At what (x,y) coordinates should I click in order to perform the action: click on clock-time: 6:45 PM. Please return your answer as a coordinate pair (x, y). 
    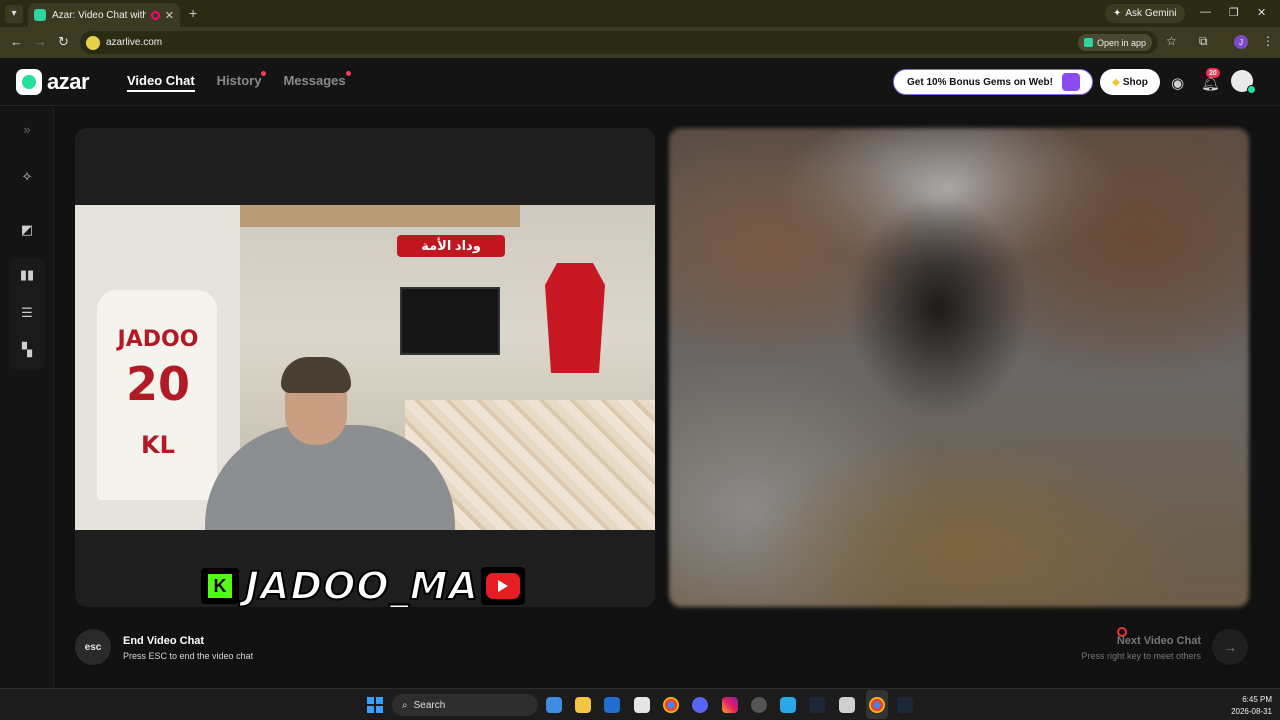
    Looking at the image, I should click on (1257, 699).